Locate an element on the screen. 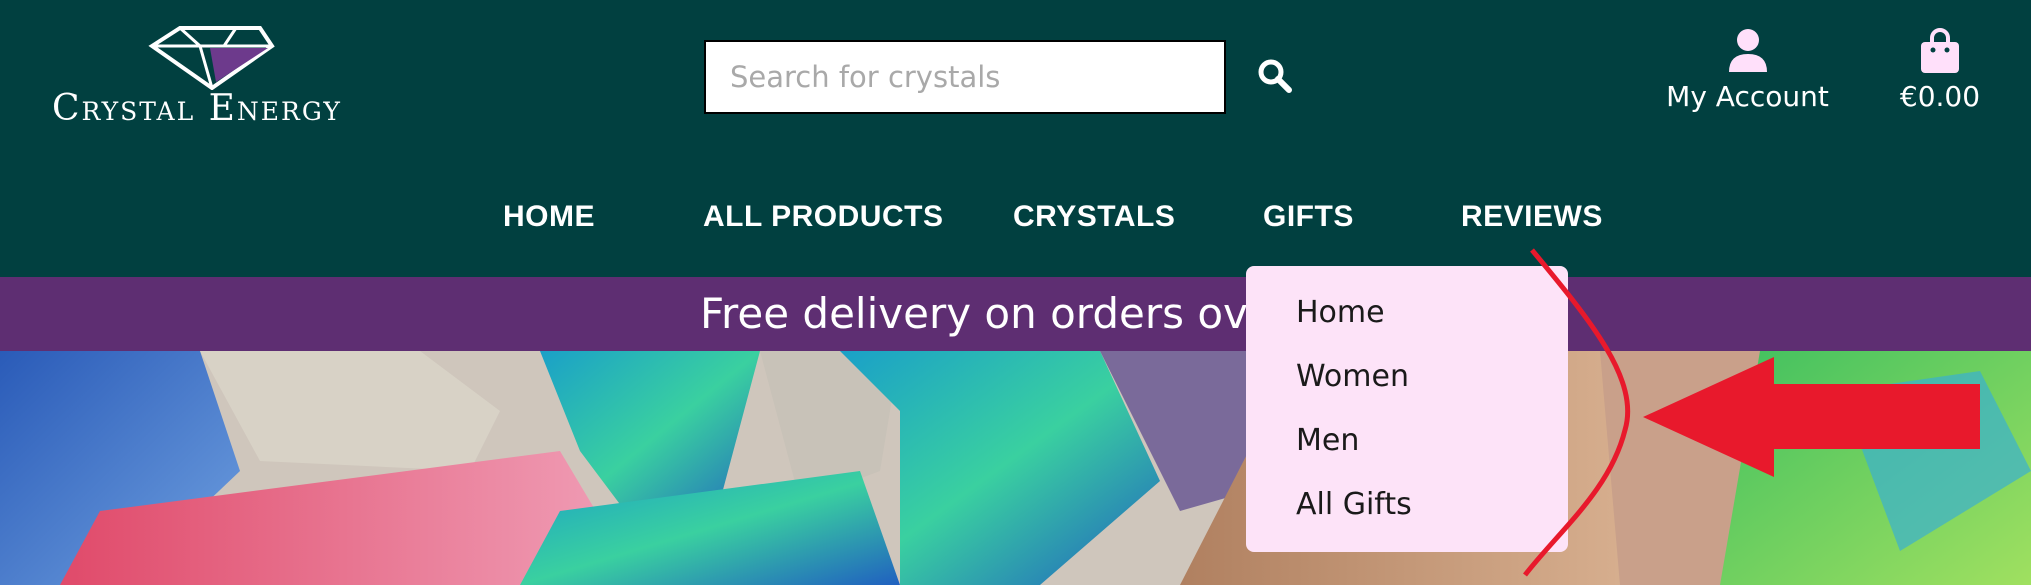 The image size is (2031, 585). site-logo: Crystal Energy is located at coordinates (212, 81).